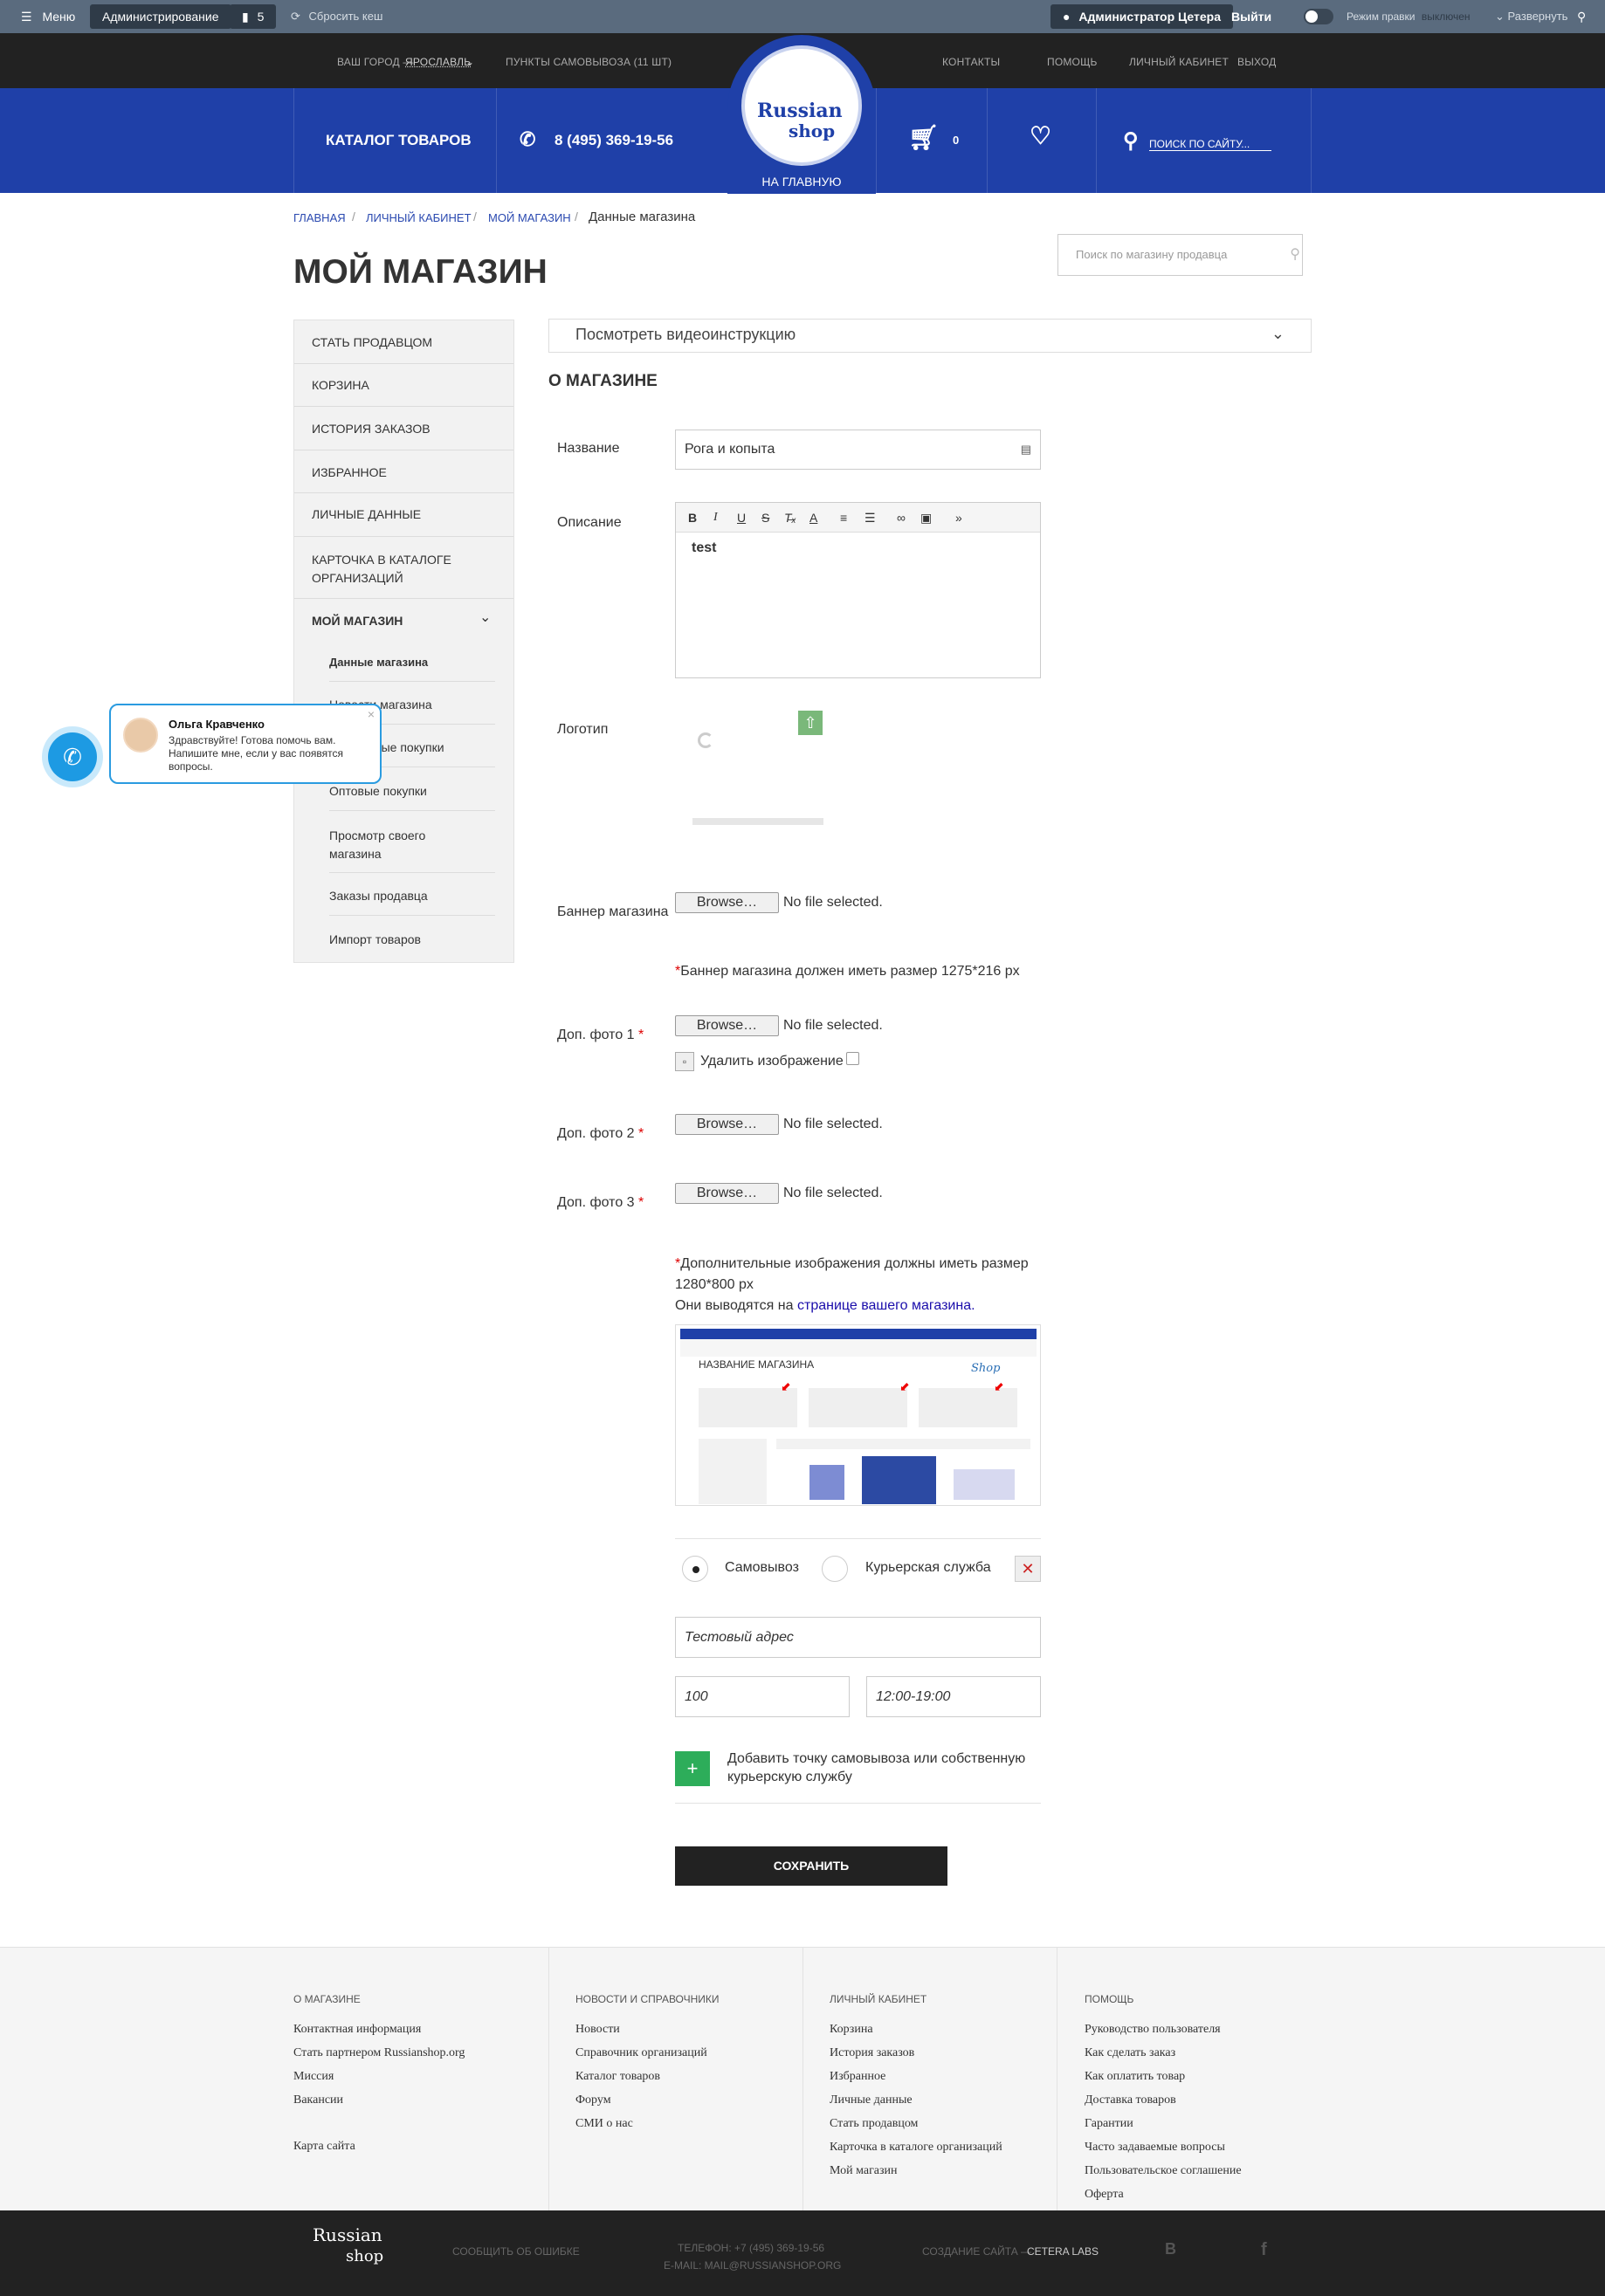 Image resolution: width=1605 pixels, height=2296 pixels. Describe the element at coordinates (350, 472) in the screenshot. I see `sidebar-item-favorites: Избранное` at that location.